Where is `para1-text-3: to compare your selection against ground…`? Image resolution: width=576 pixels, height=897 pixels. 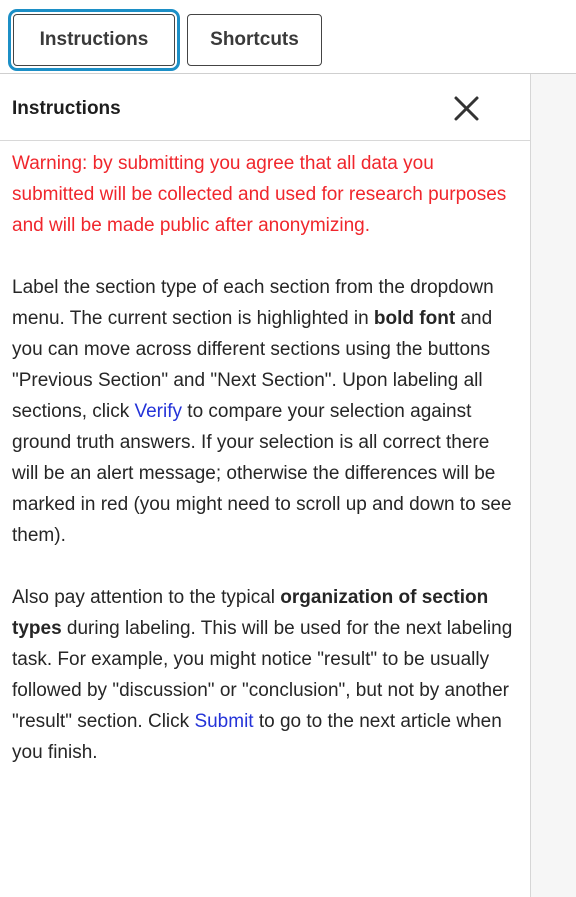
para1-text-3: to compare your selection against ground… is located at coordinates (262, 473).